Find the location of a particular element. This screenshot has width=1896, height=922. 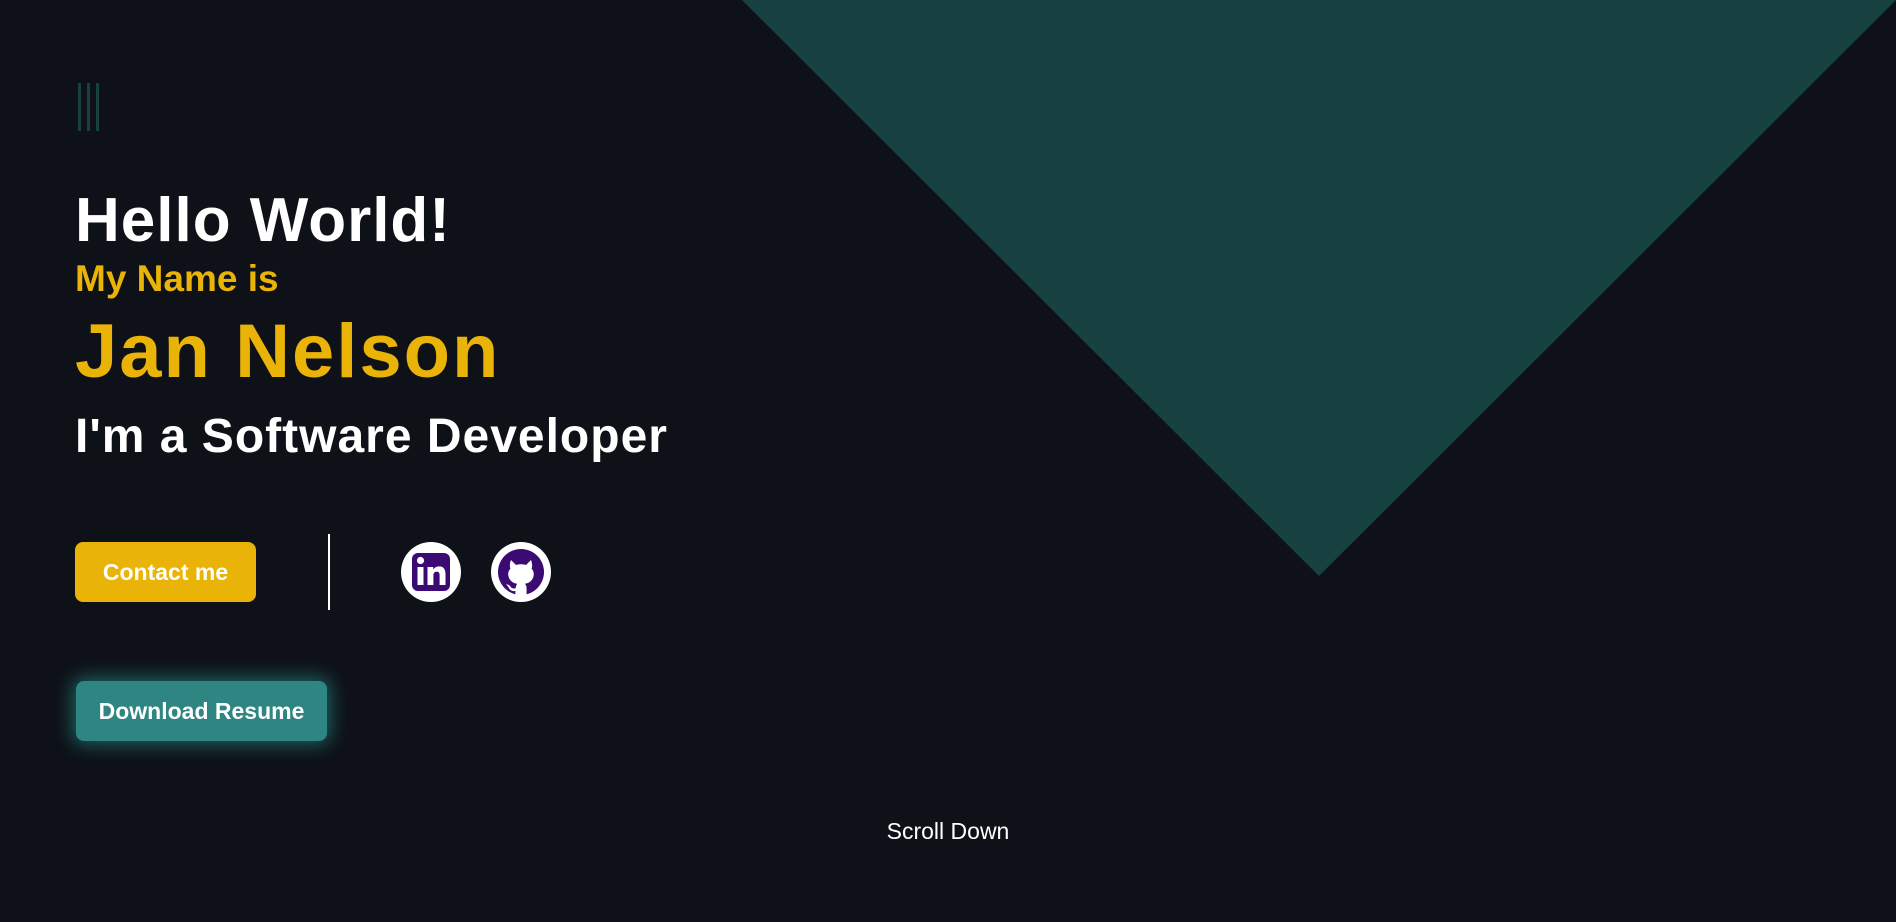

linkedin-link is located at coordinates (431, 572).